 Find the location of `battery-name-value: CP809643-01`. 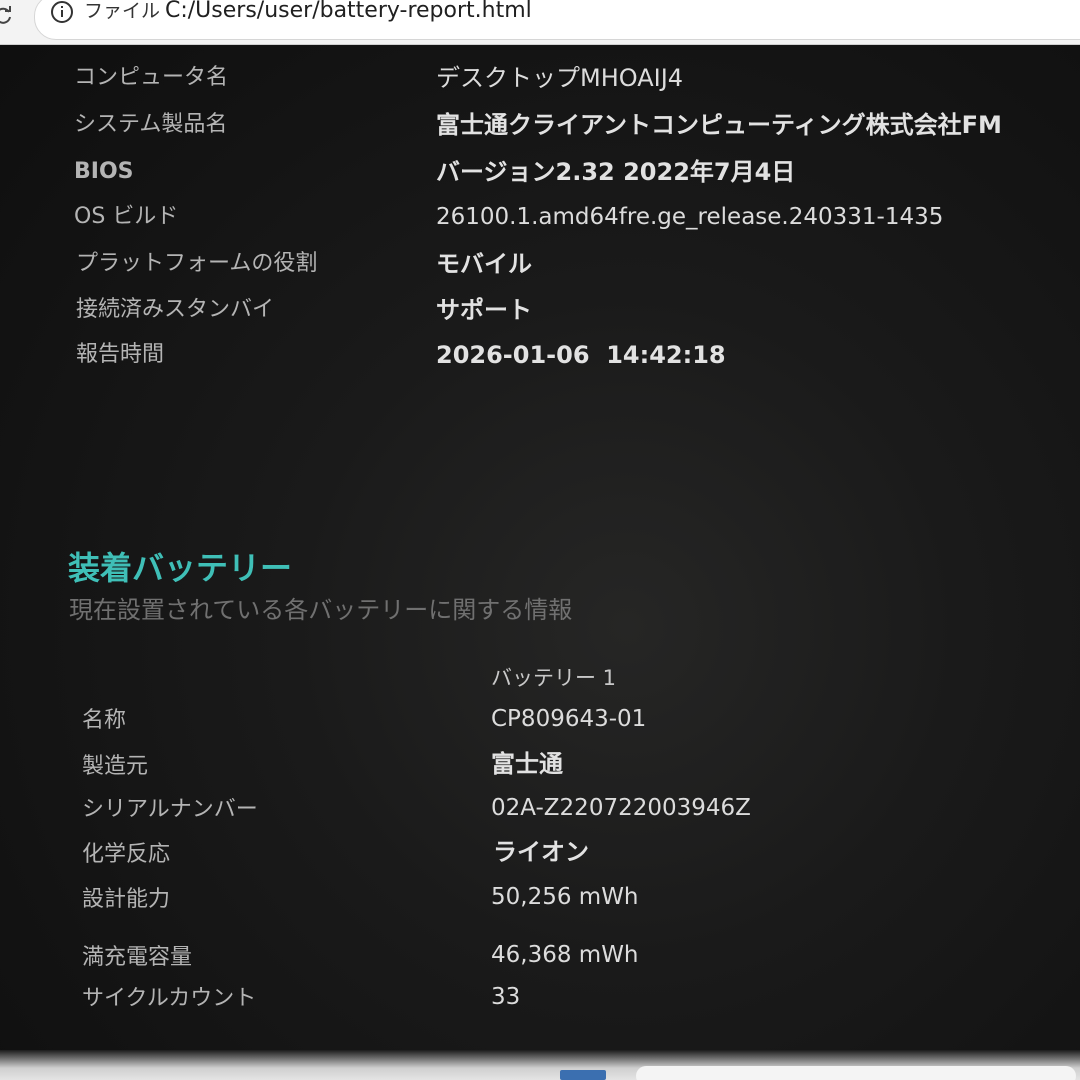

battery-name-value: CP809643-01 is located at coordinates (569, 719).